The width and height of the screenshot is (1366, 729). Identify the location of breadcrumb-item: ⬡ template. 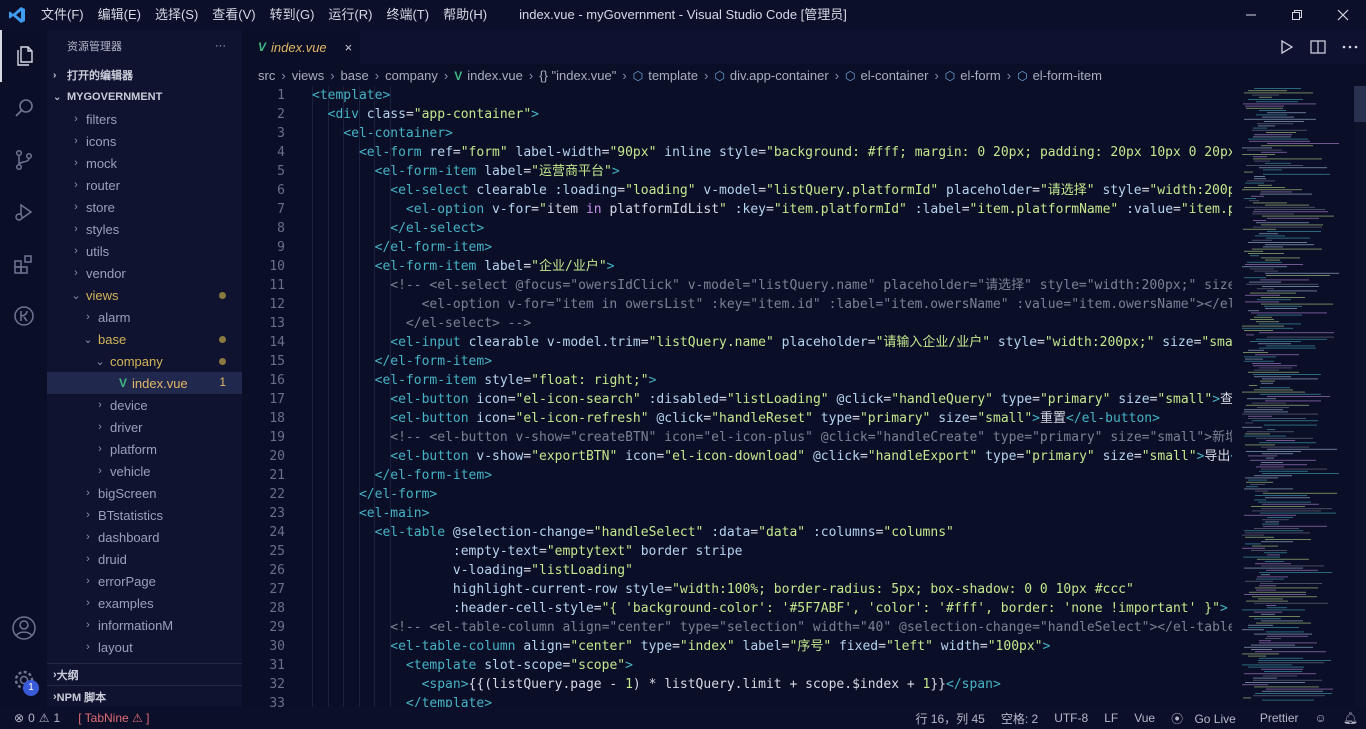
(665, 75).